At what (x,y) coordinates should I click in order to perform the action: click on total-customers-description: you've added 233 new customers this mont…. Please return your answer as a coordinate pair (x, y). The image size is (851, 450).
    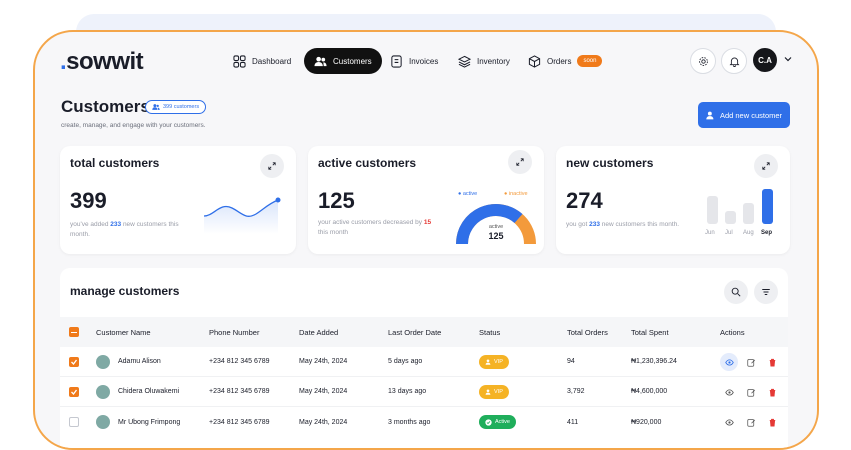
    Looking at the image, I should click on (124, 229).